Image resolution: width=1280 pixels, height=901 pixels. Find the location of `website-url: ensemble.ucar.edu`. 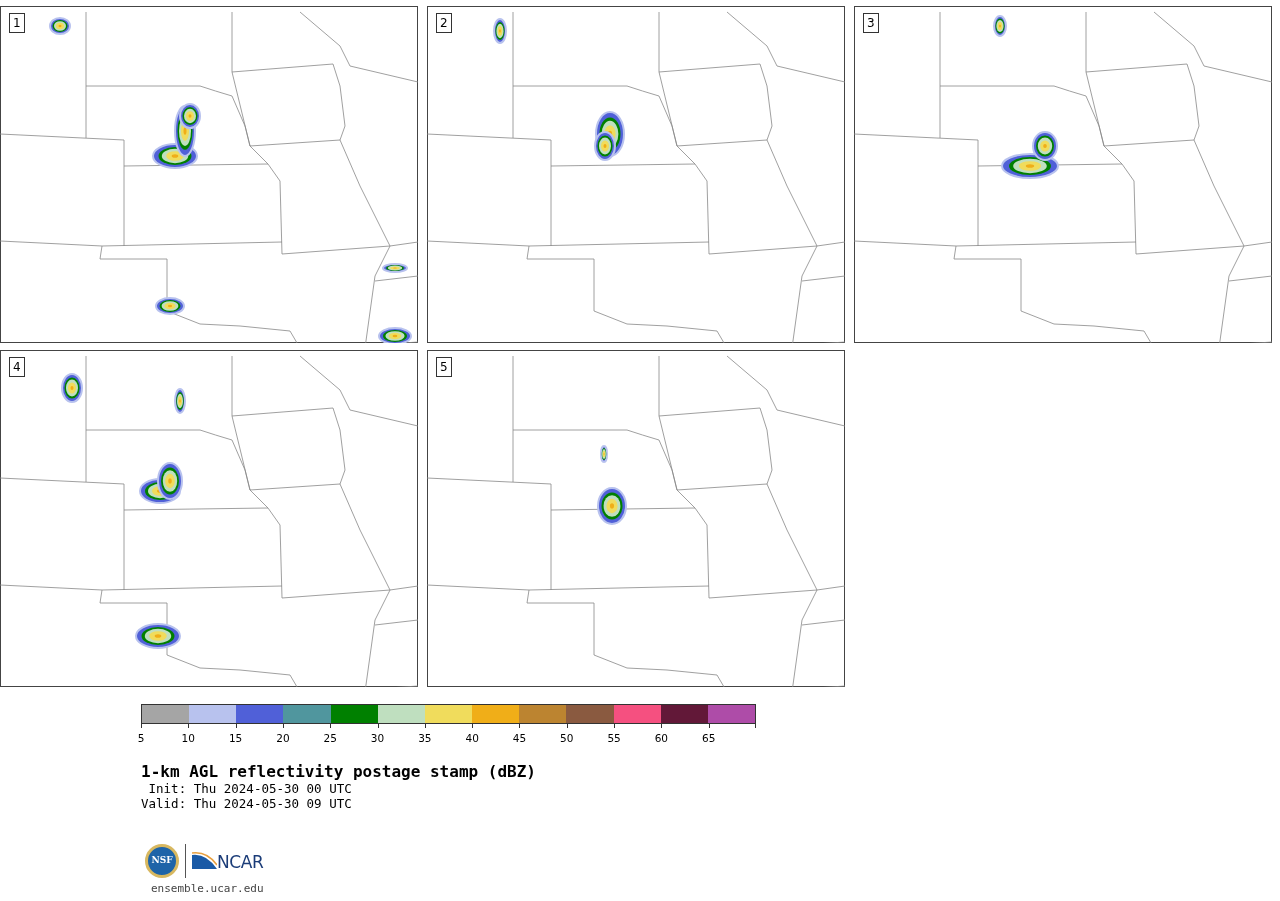

website-url: ensemble.ucar.edu is located at coordinates (207, 889).